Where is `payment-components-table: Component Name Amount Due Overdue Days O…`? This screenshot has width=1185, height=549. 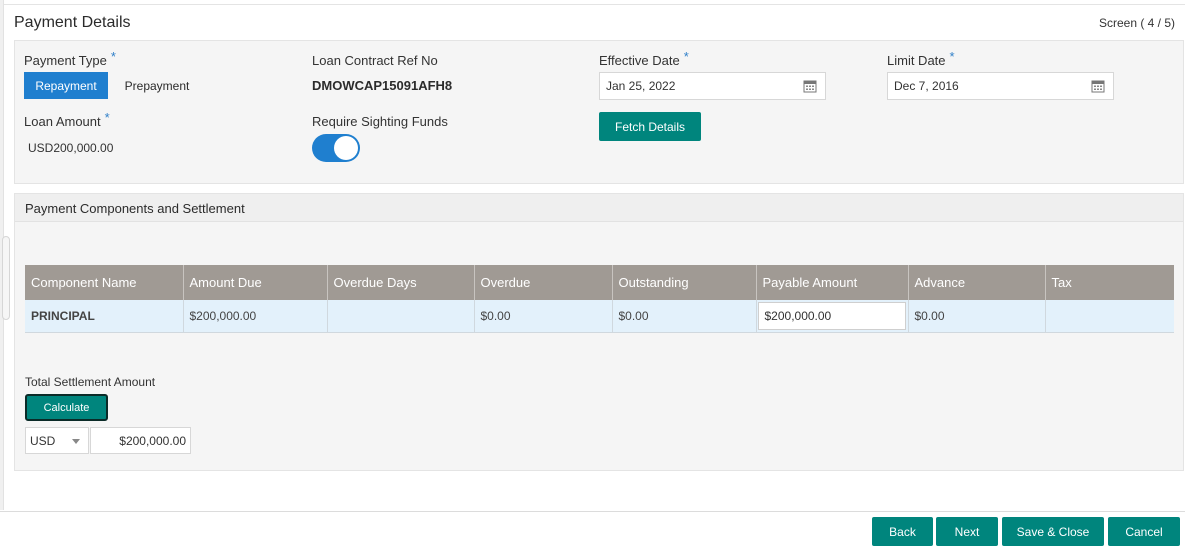
payment-components-table: Component Name Amount Due Overdue Days O… is located at coordinates (599, 299).